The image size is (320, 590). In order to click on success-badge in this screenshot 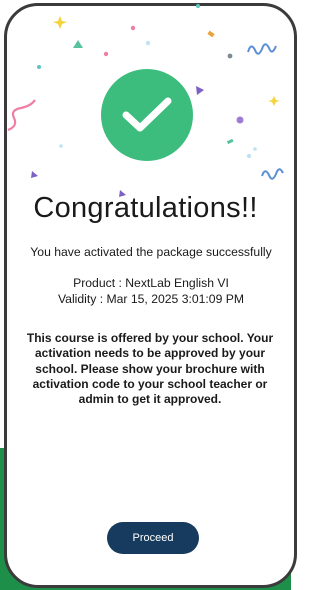, I will do `click(147, 115)`.